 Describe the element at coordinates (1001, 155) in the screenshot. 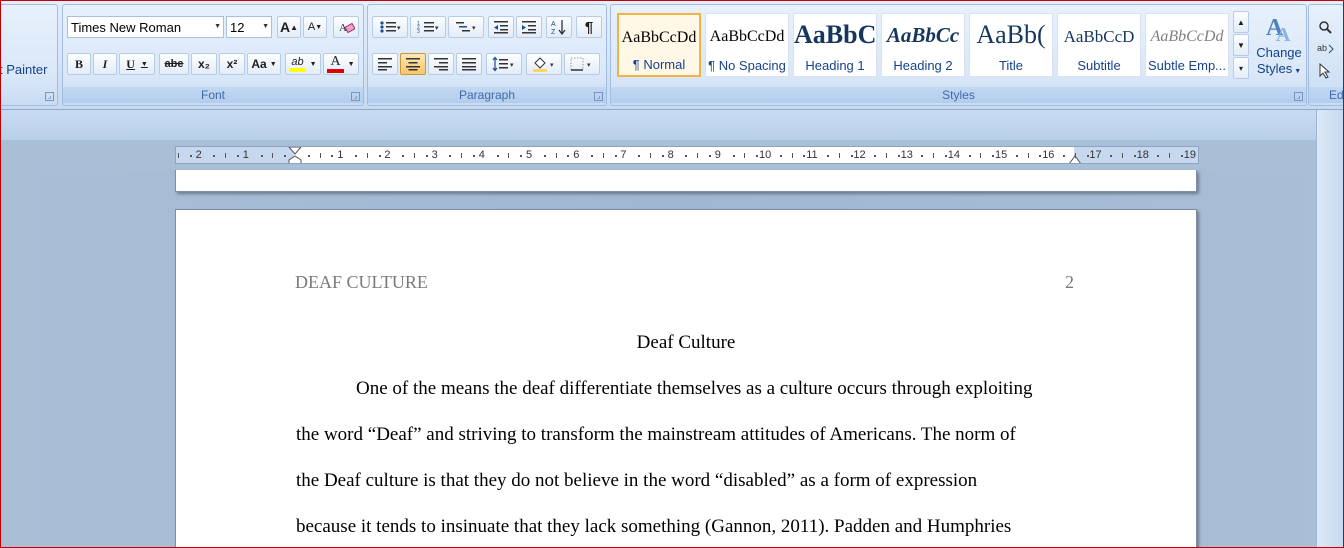

I see `ruler-tick-label: 15` at that location.